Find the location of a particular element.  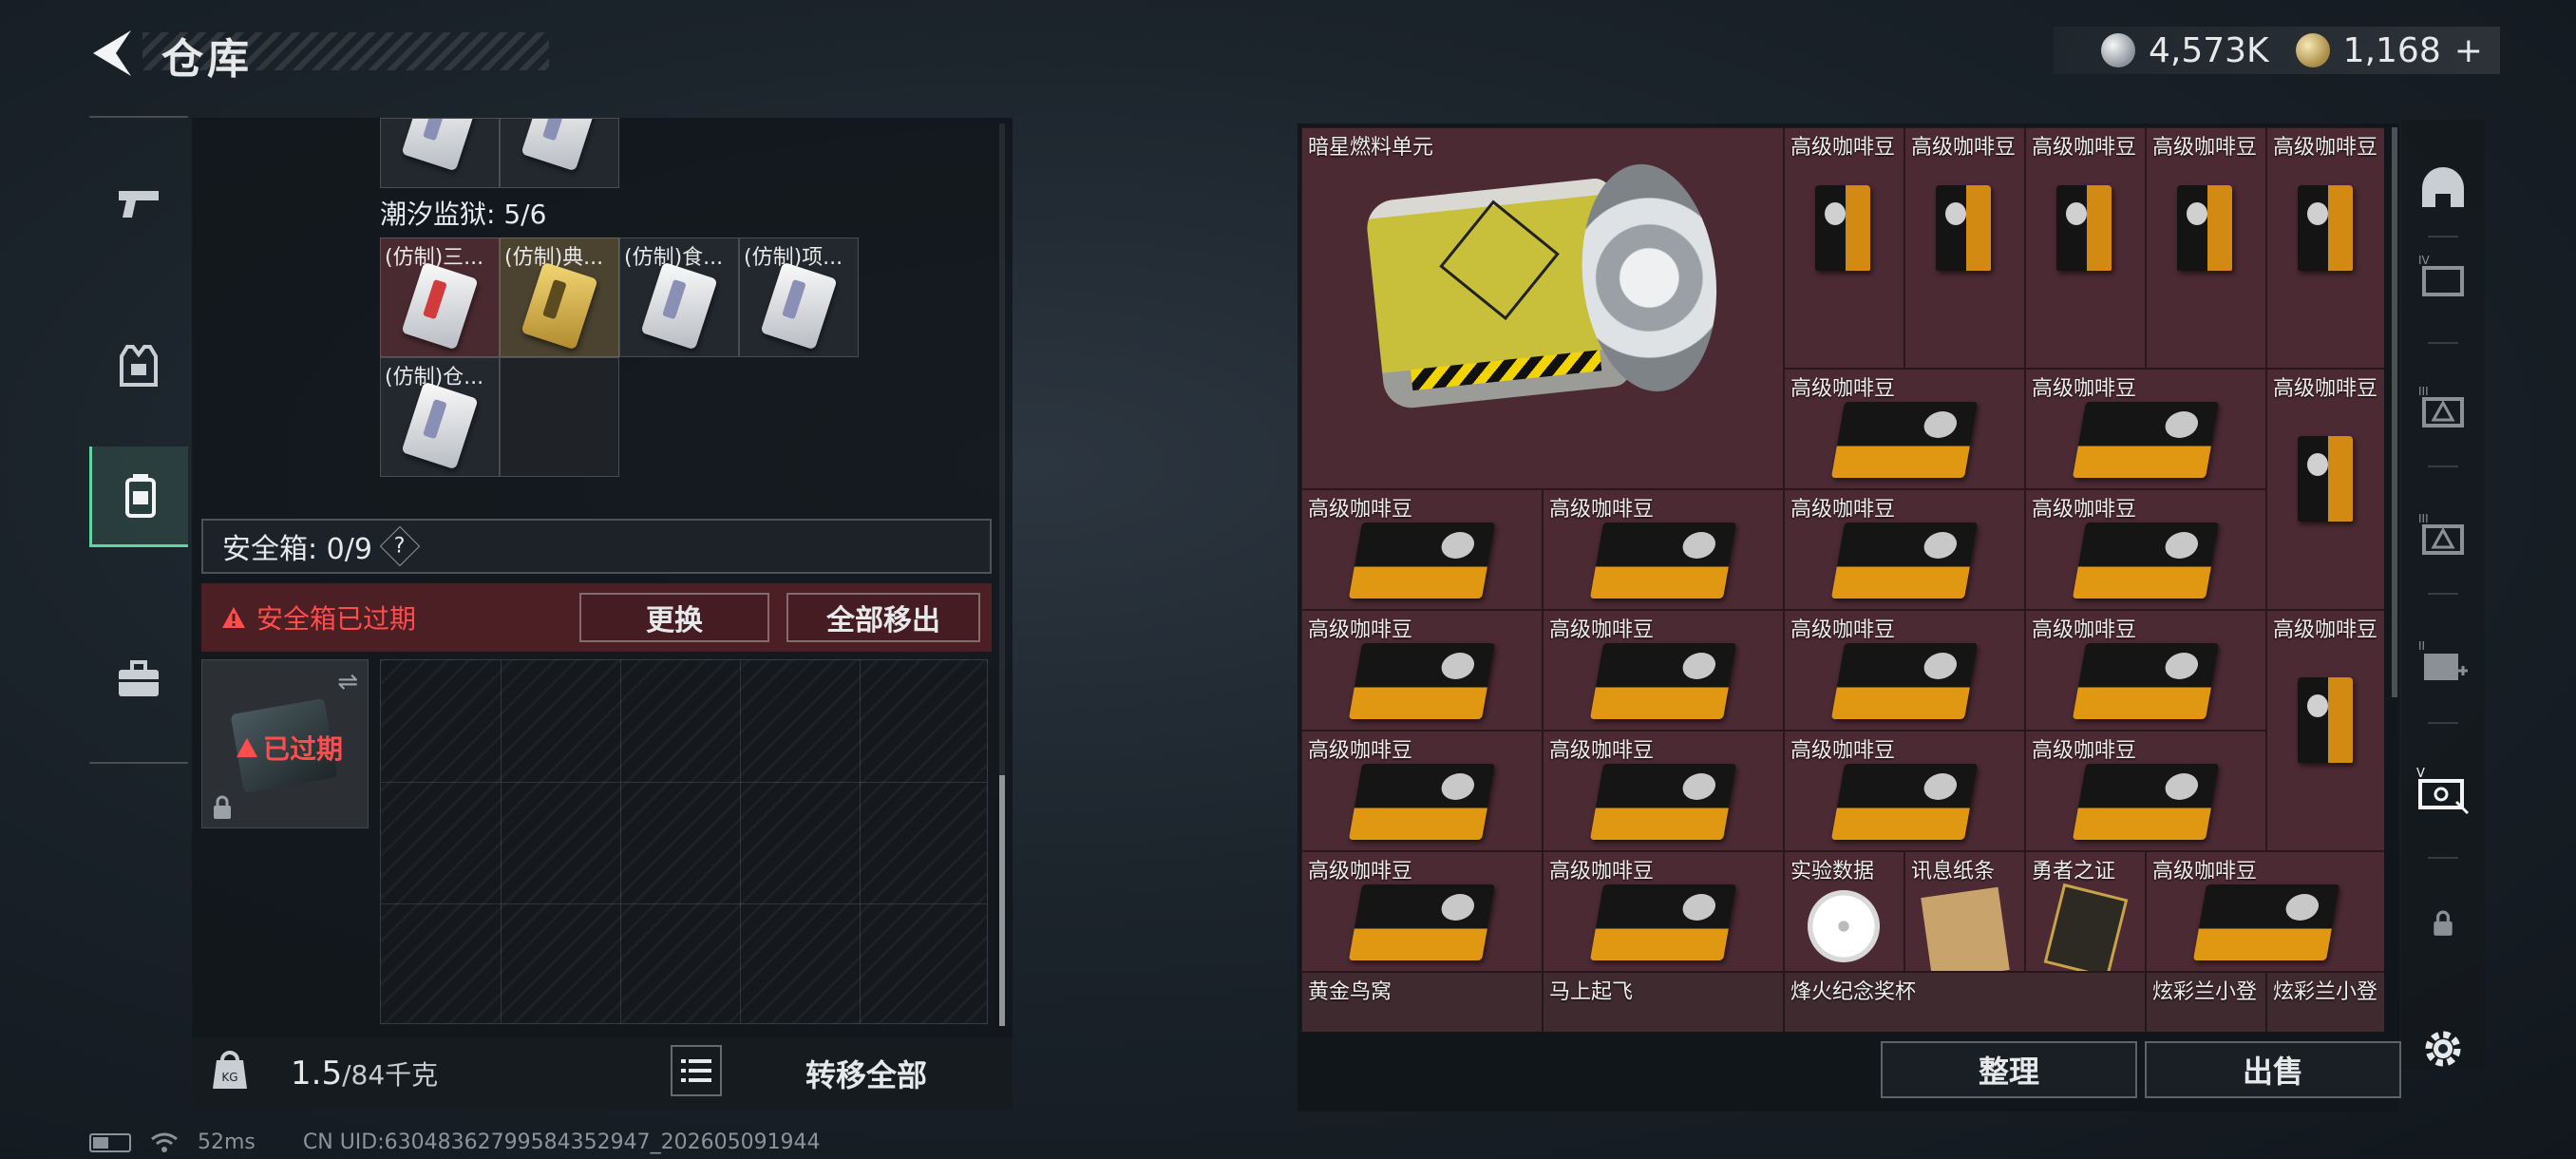

tier-iii-box-alt-icon: III is located at coordinates (2441, 533).